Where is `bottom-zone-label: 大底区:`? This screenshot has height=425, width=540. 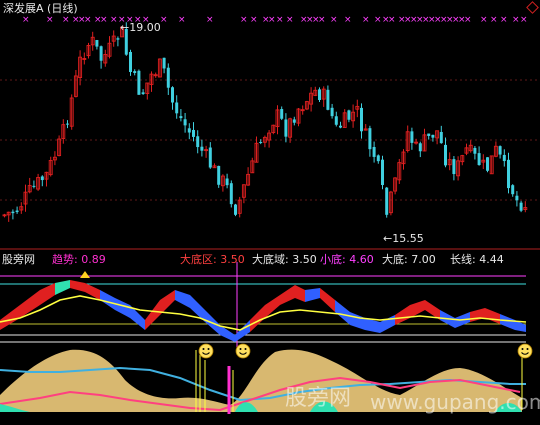 bottom-zone-label: 大底区: is located at coordinates (198, 259).